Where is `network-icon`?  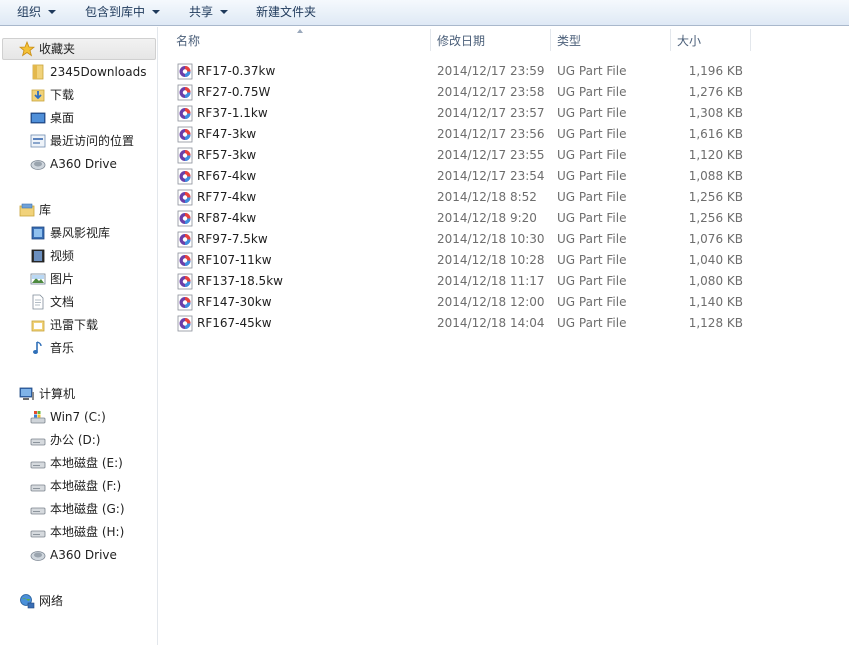
network-icon is located at coordinates (27, 601).